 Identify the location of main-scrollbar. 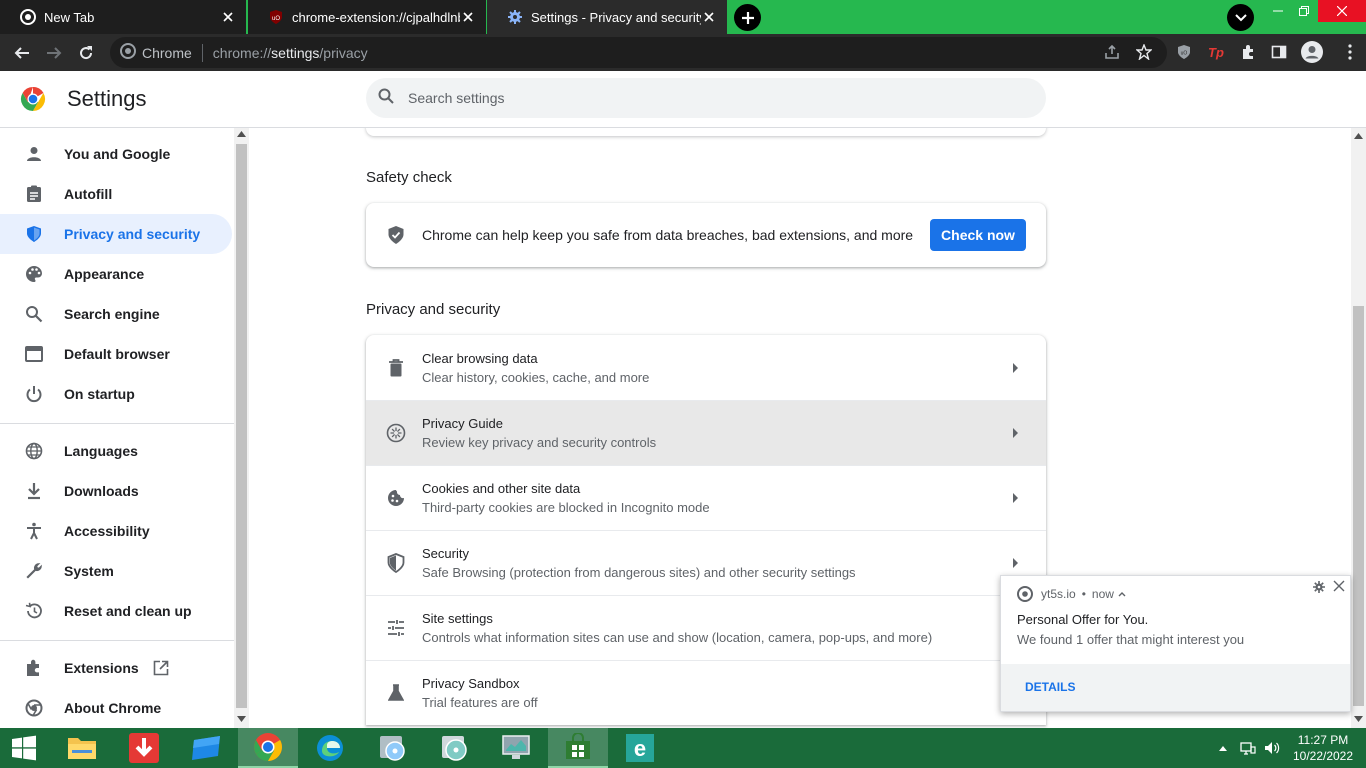
(1358, 428).